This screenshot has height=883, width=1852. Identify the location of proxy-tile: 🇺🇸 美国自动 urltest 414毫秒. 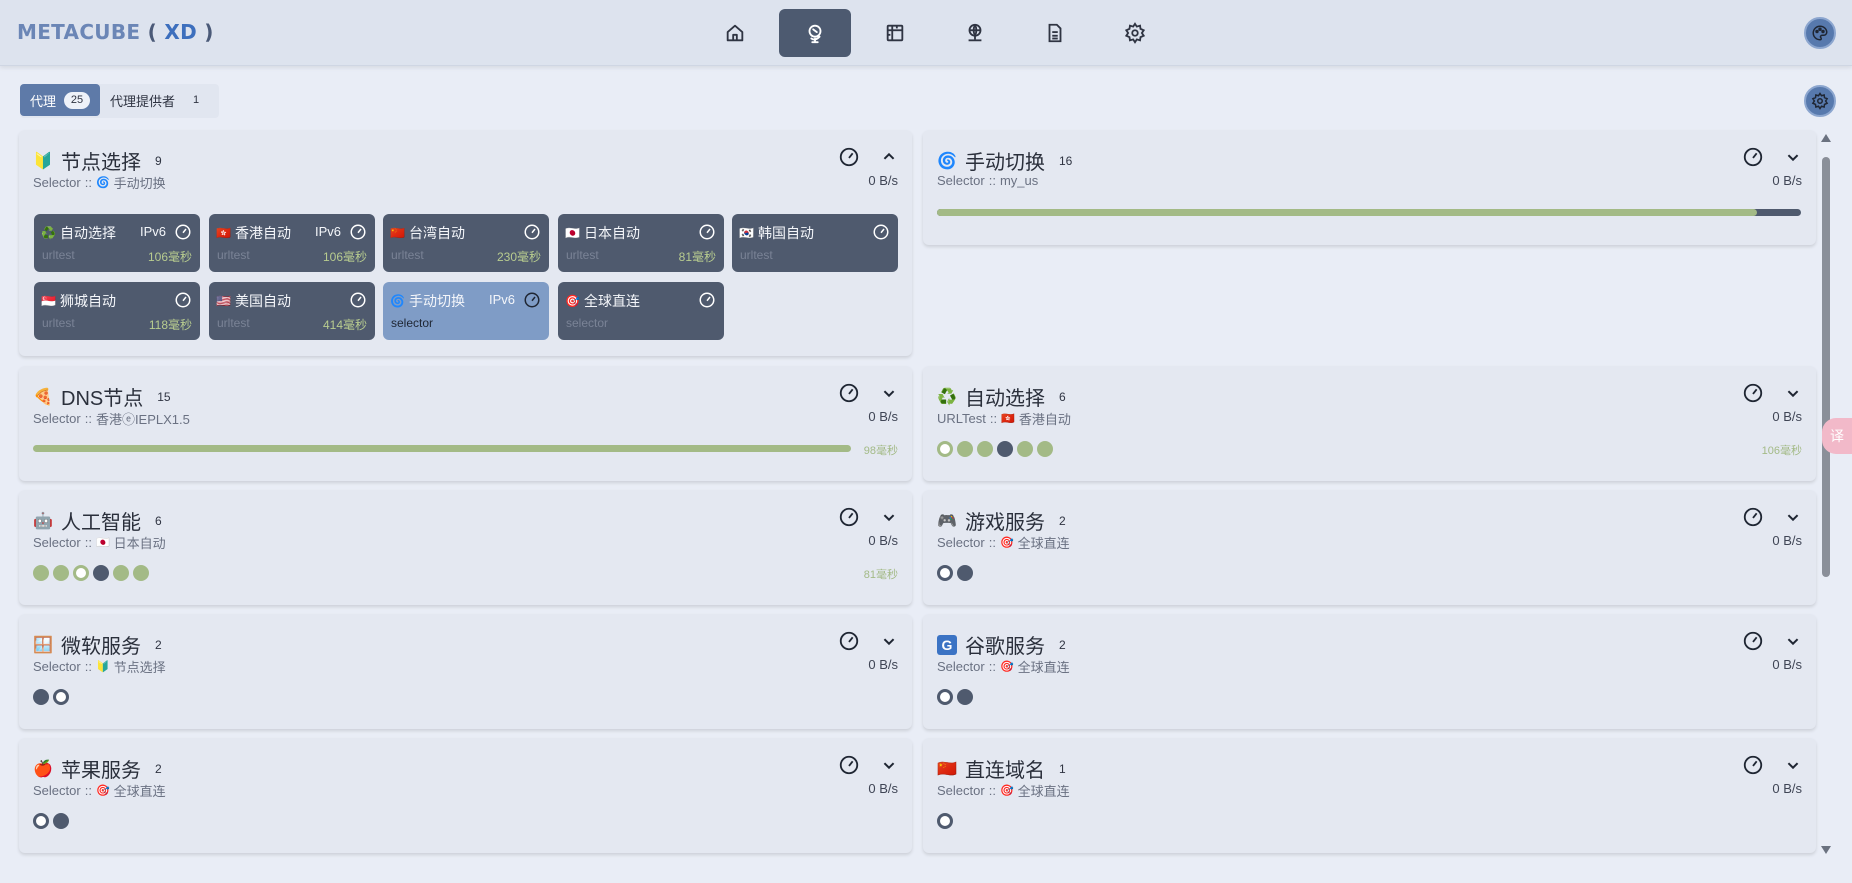
(292, 311).